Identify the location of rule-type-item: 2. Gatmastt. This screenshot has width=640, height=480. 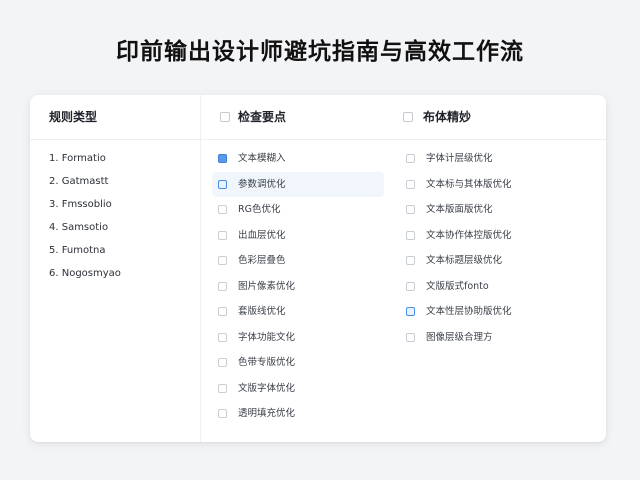
(85, 181).